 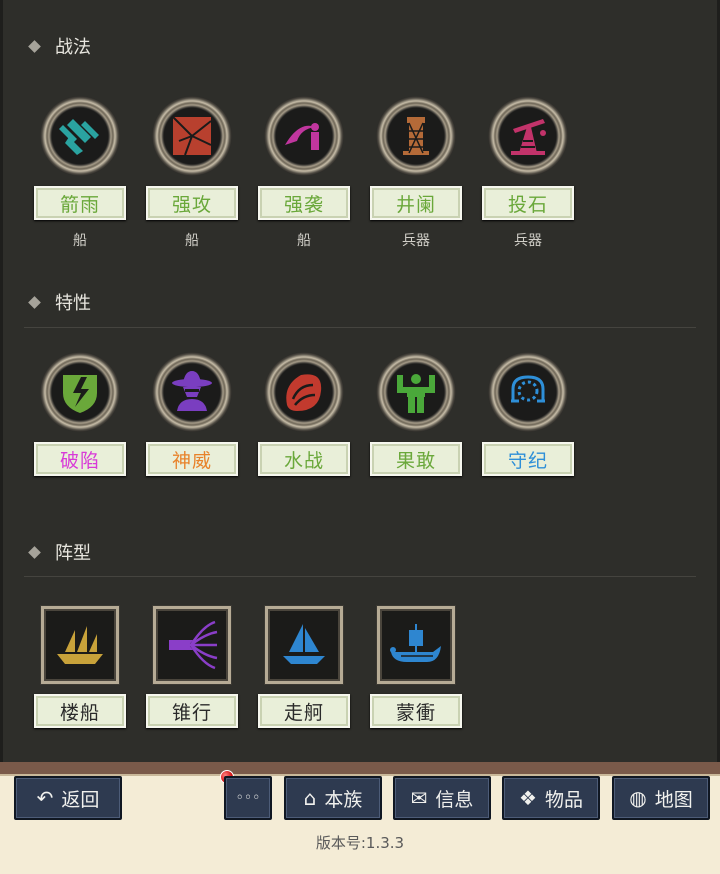 I want to click on clan-button: ⌂ 本族, so click(x=333, y=798).